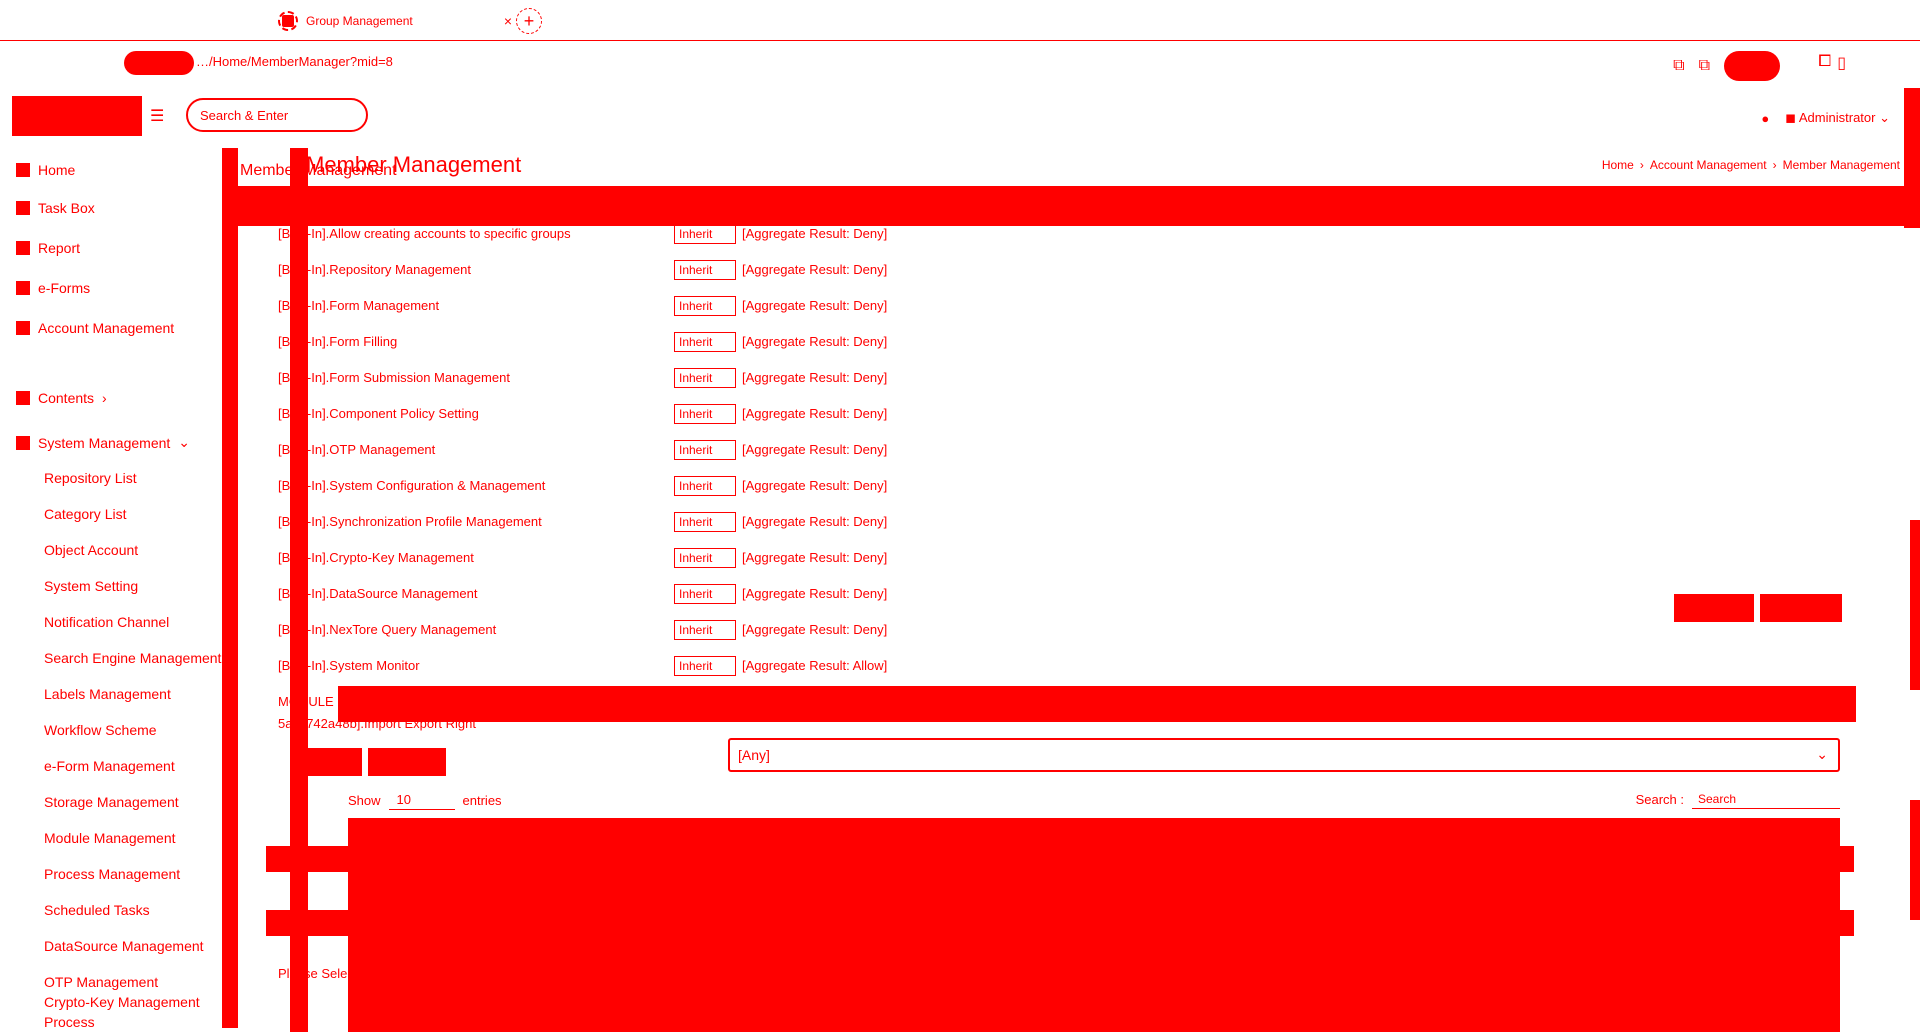  What do you see at coordinates (111, 802) in the screenshot?
I see `sidebar-item-storage: Storage Management` at bounding box center [111, 802].